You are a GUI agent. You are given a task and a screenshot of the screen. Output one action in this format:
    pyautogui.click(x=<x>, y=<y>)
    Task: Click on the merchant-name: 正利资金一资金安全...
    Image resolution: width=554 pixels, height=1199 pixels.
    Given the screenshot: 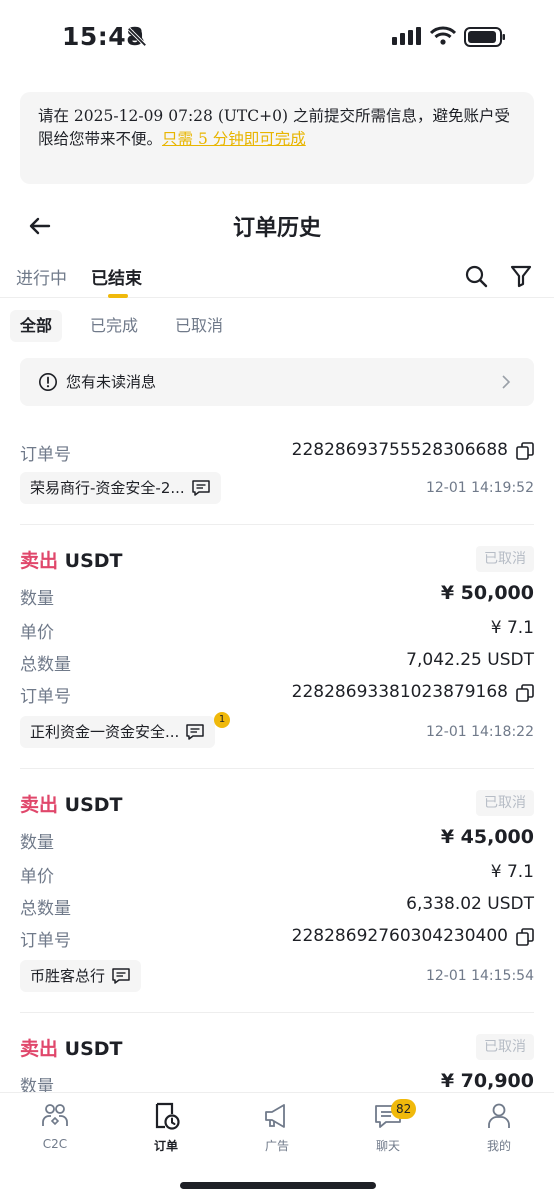 What is the action you would take?
    pyautogui.click(x=105, y=732)
    